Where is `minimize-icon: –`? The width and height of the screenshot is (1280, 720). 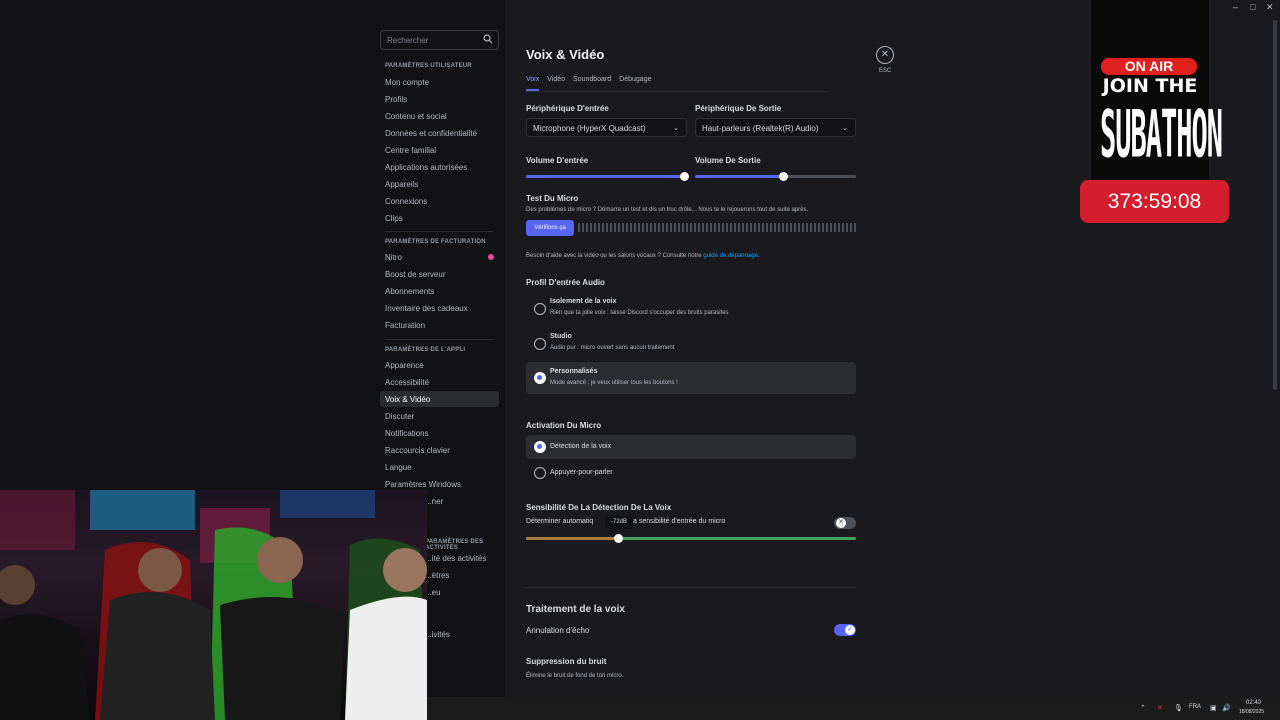
minimize-icon: – is located at coordinates (1235, 7).